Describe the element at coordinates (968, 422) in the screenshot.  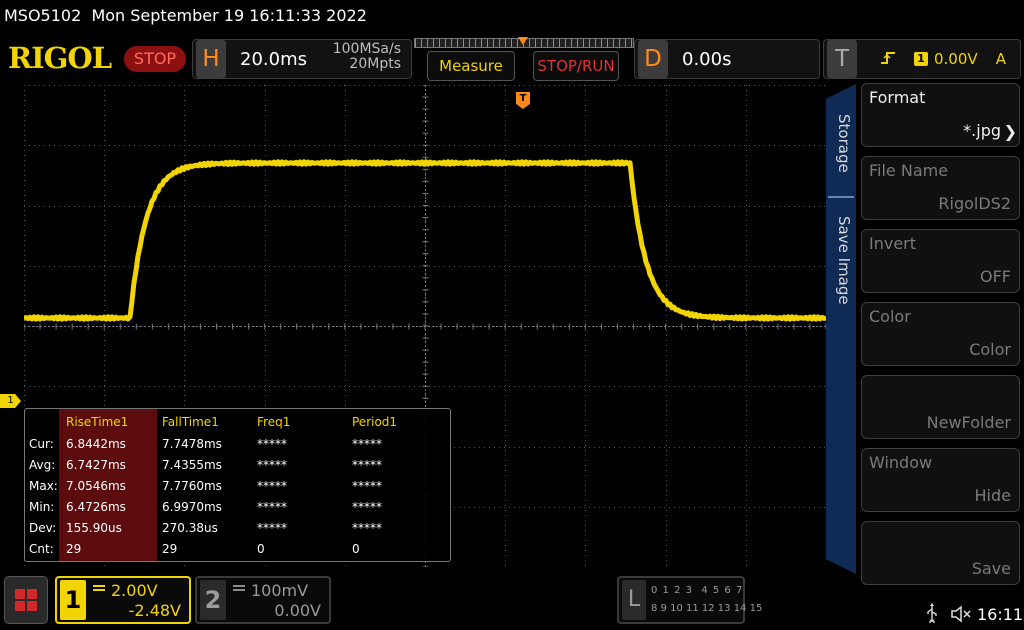
I see `menu-item-value: NewFolder` at that location.